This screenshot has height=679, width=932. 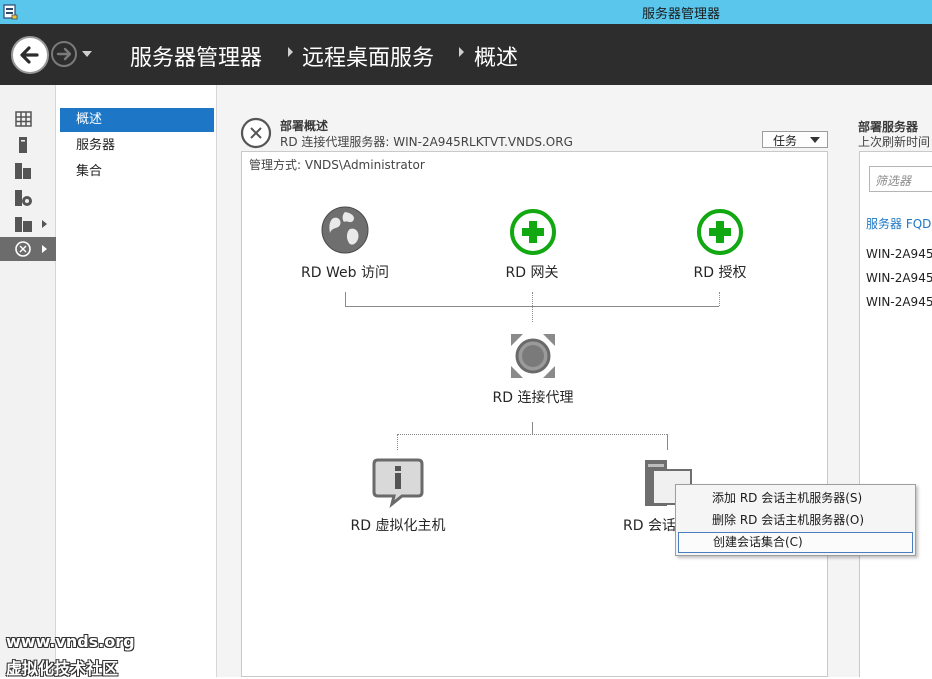 What do you see at coordinates (680, 14) in the screenshot?
I see `window-title: 服务器管理器` at bounding box center [680, 14].